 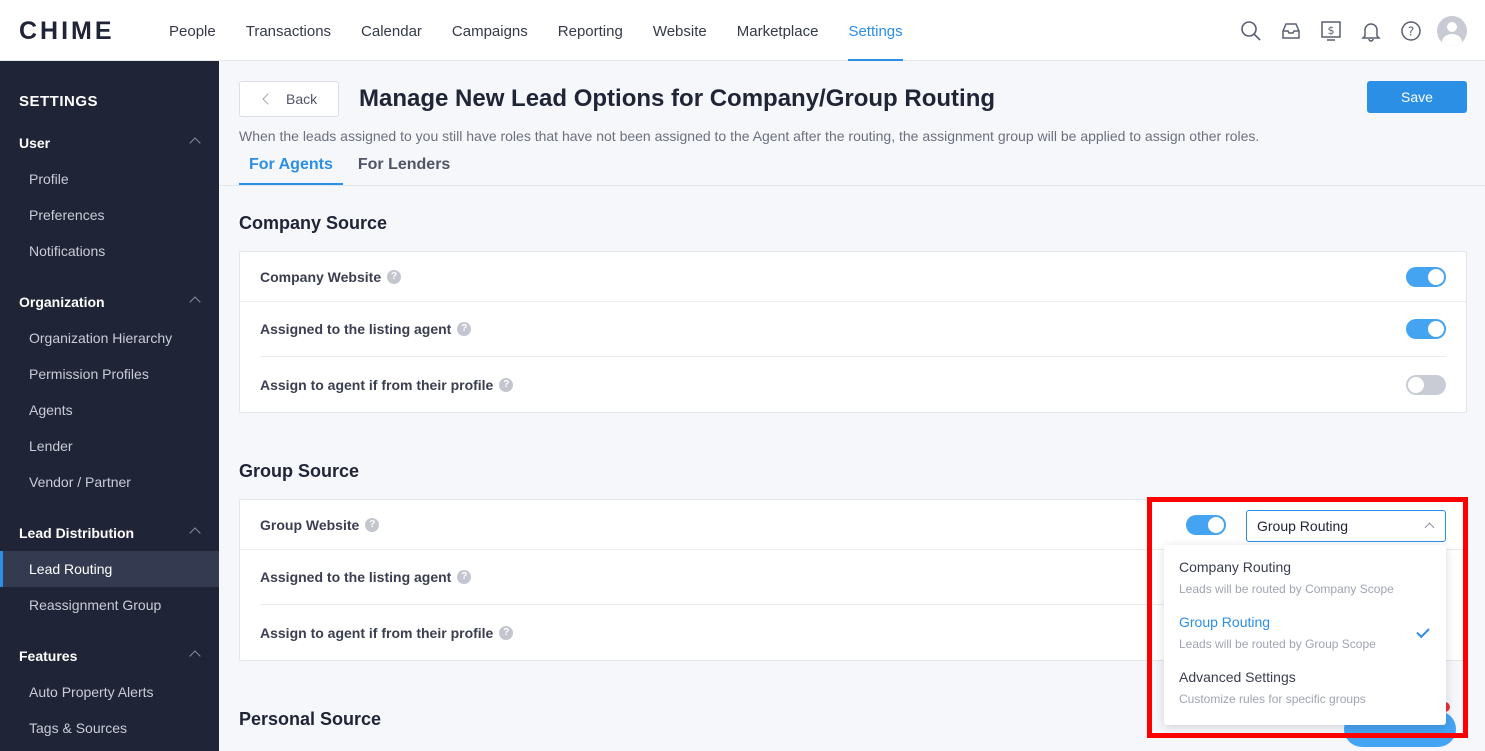 I want to click on nav-transactions: Transactions, so click(x=288, y=30).